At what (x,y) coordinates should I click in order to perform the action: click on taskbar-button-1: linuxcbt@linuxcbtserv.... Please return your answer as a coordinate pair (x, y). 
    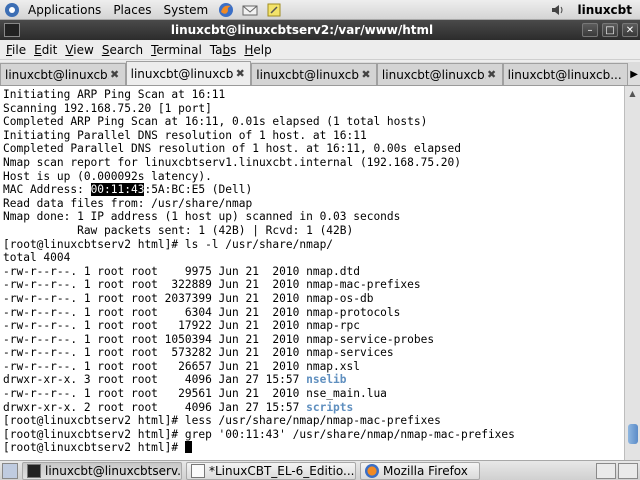
    Looking at the image, I should click on (102, 470).